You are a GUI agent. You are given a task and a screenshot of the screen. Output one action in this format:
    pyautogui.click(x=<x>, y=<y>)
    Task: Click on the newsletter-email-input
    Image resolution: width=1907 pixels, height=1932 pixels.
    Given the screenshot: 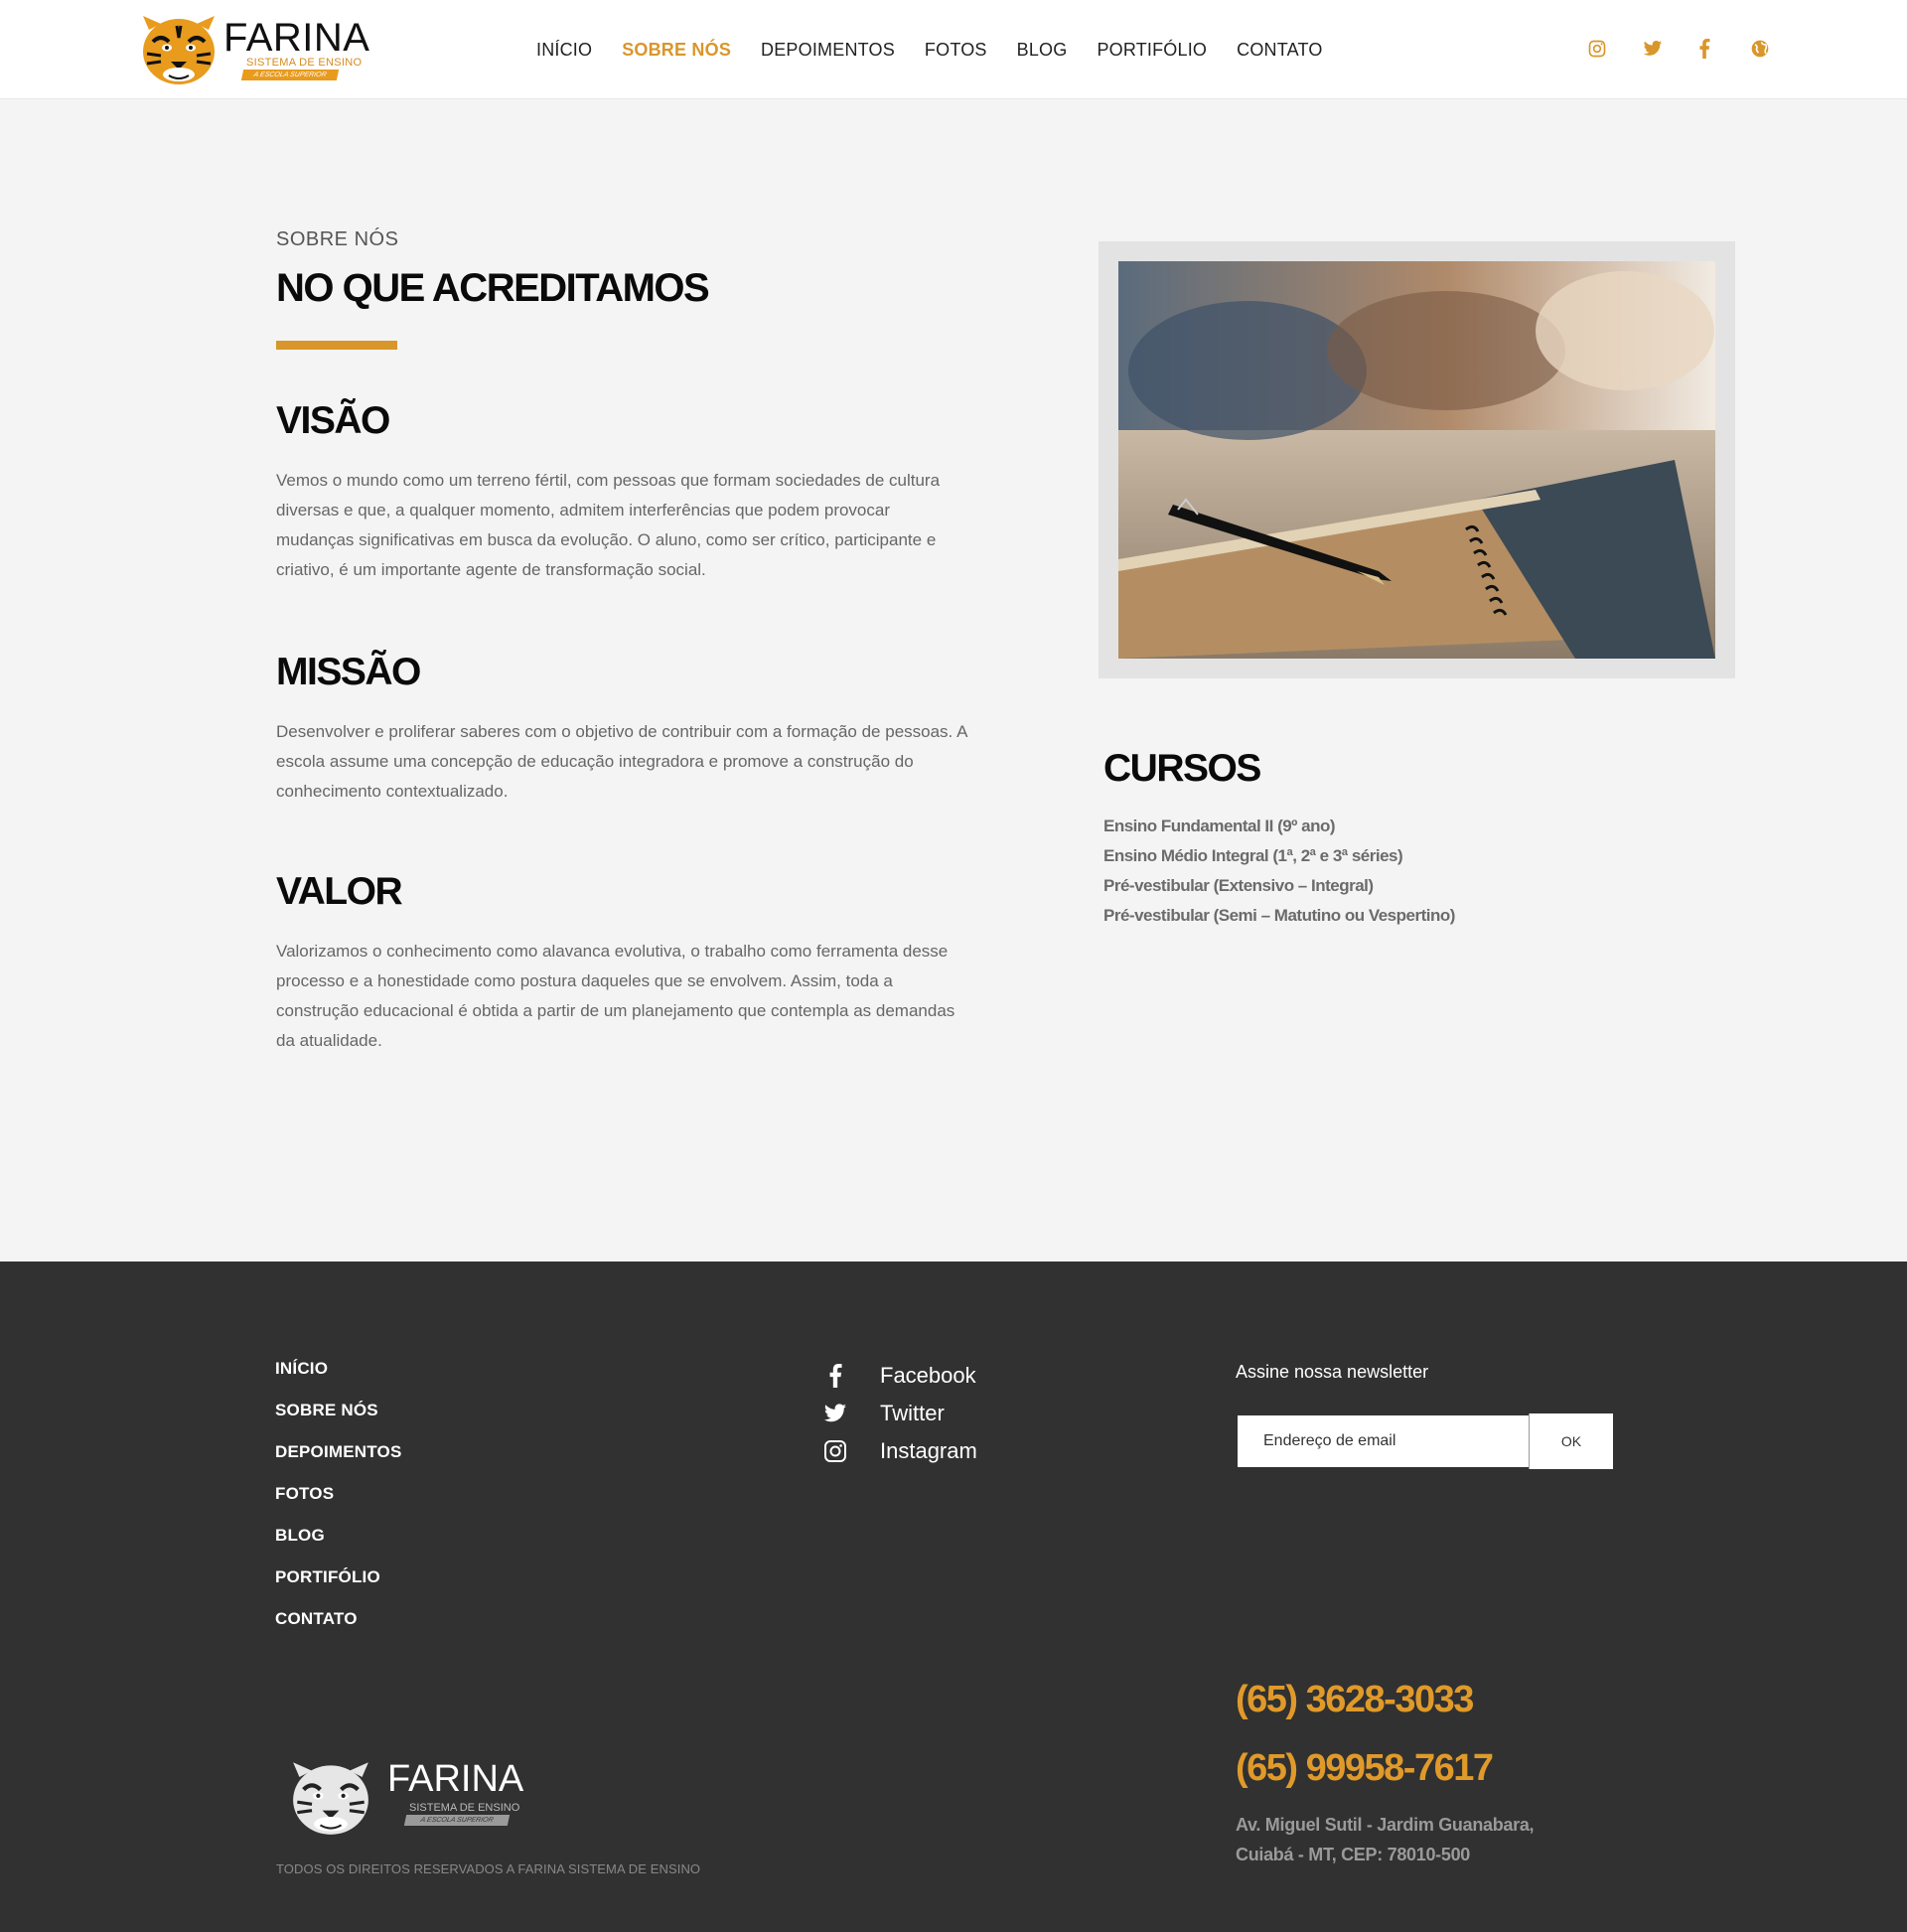 What is the action you would take?
    pyautogui.click(x=1382, y=1441)
    